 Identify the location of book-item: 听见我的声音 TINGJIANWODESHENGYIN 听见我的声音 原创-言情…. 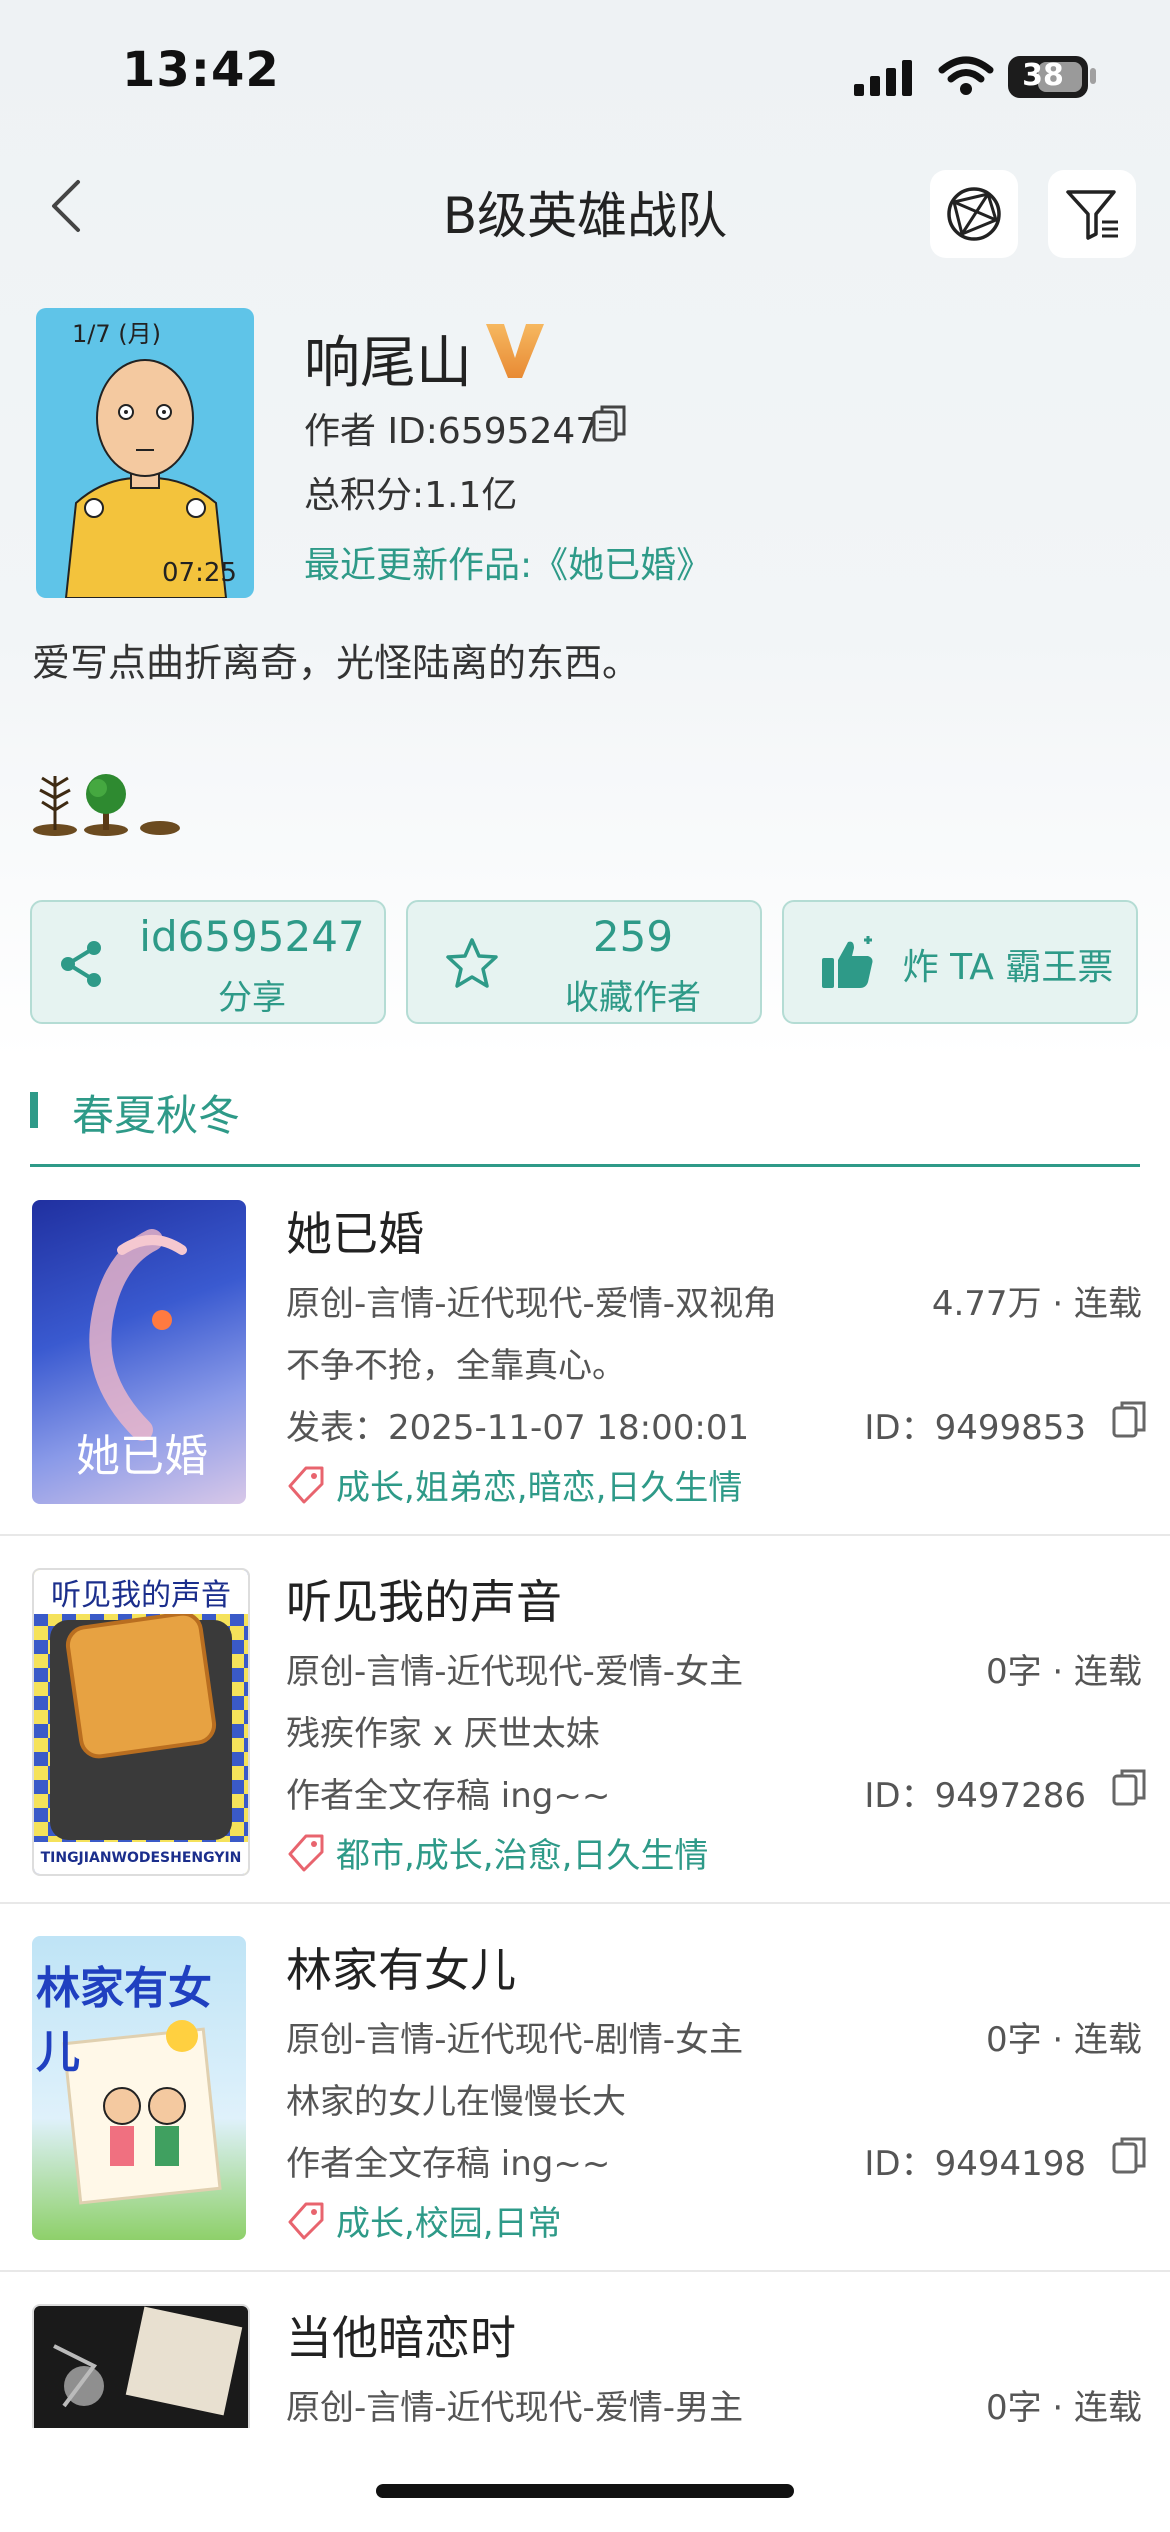
(585, 1720).